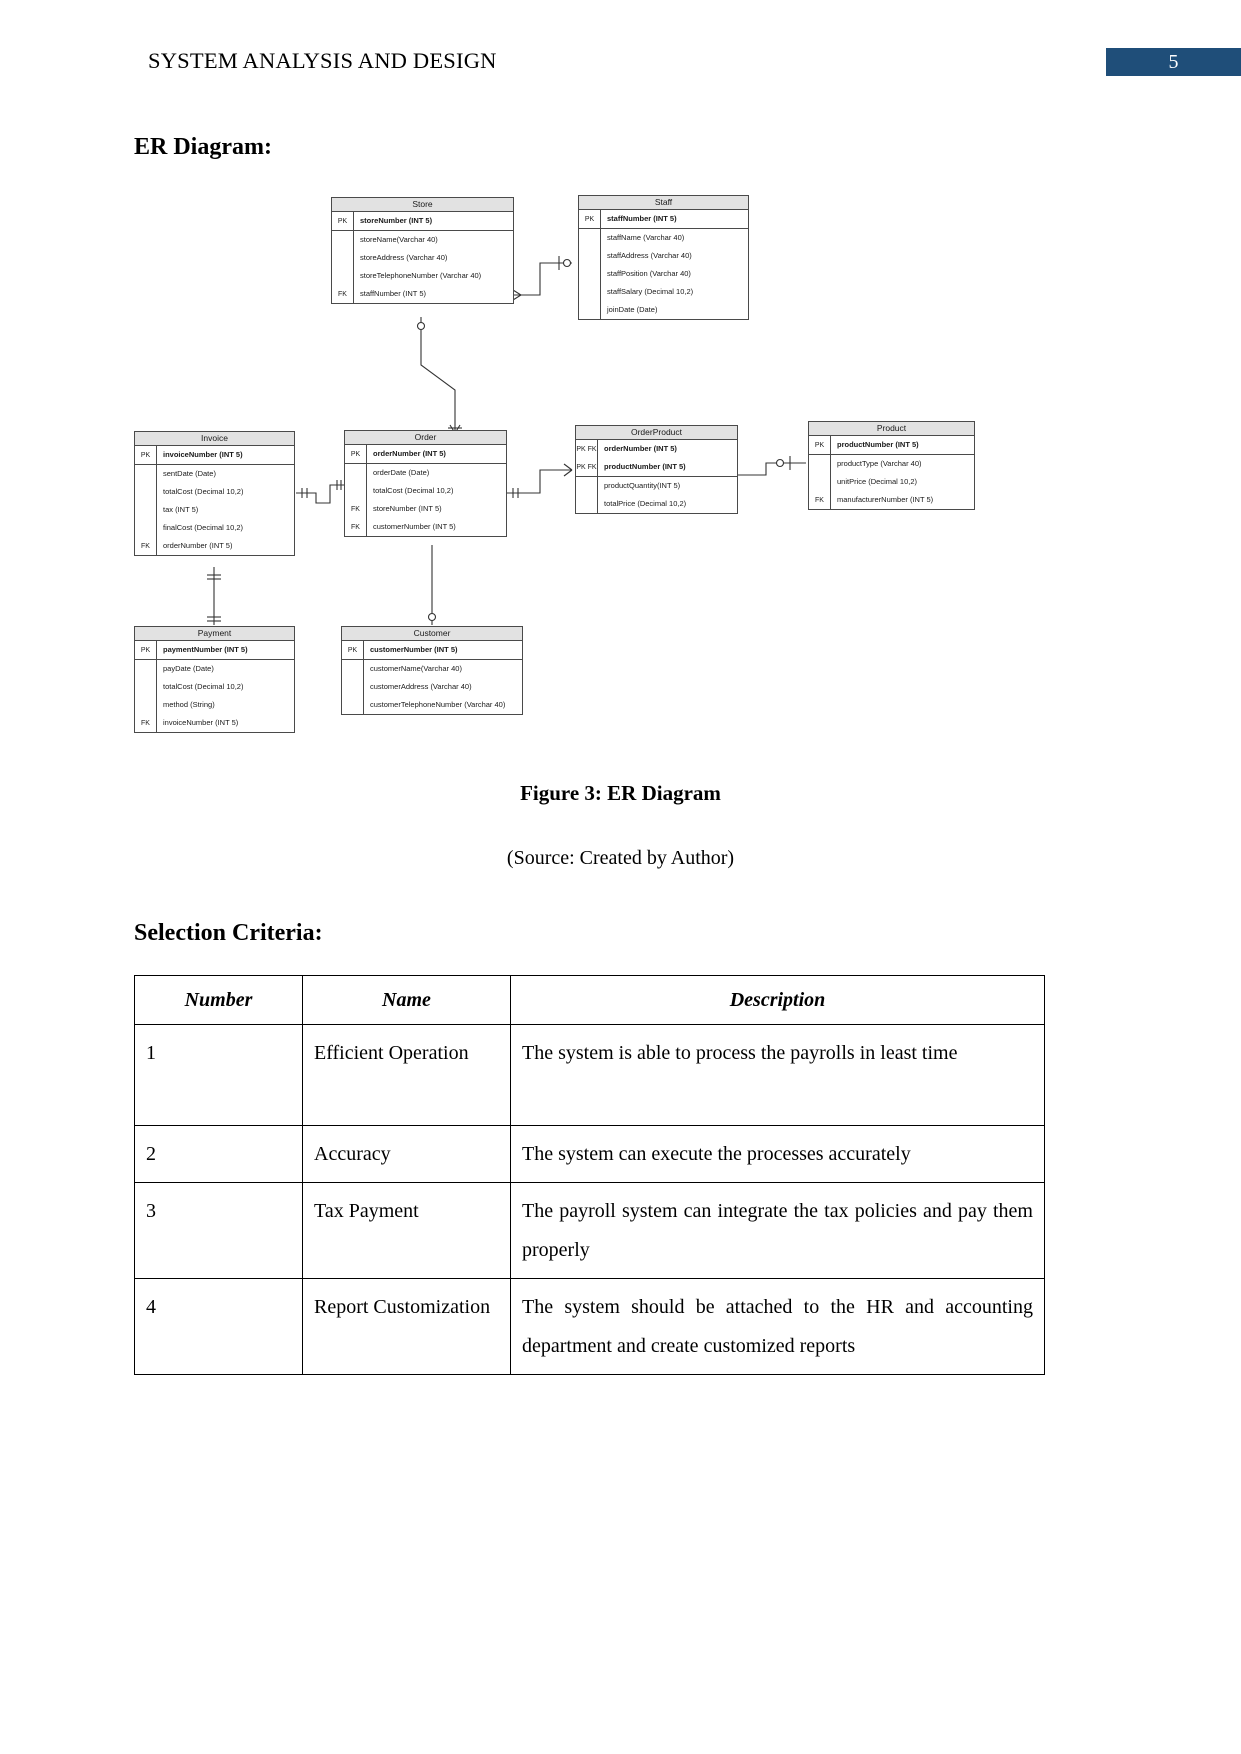  I want to click on entity-title: Product, so click(891, 429).